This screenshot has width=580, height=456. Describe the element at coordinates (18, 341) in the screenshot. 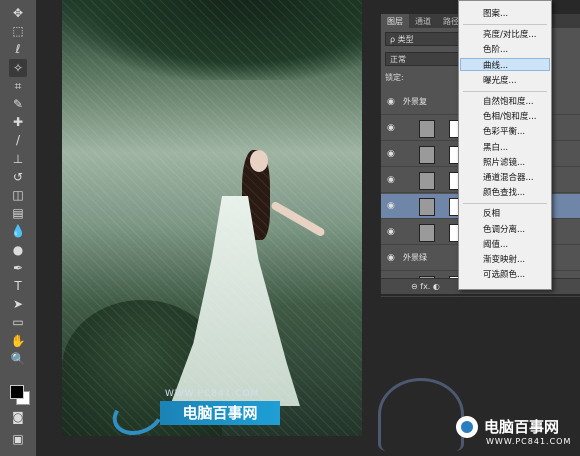

I see `hand-tool-icon: ✋` at that location.